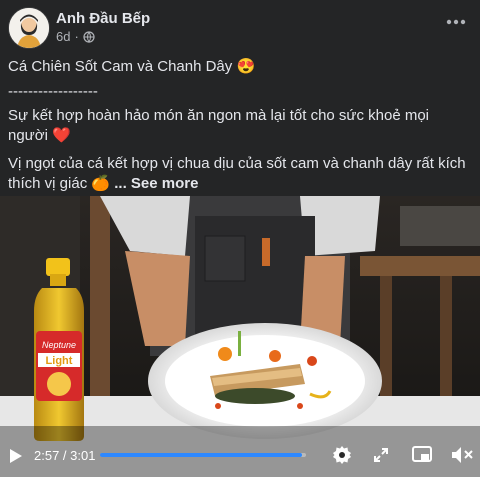  I want to click on orange-emoji-icon: 🍊, so click(101, 183).